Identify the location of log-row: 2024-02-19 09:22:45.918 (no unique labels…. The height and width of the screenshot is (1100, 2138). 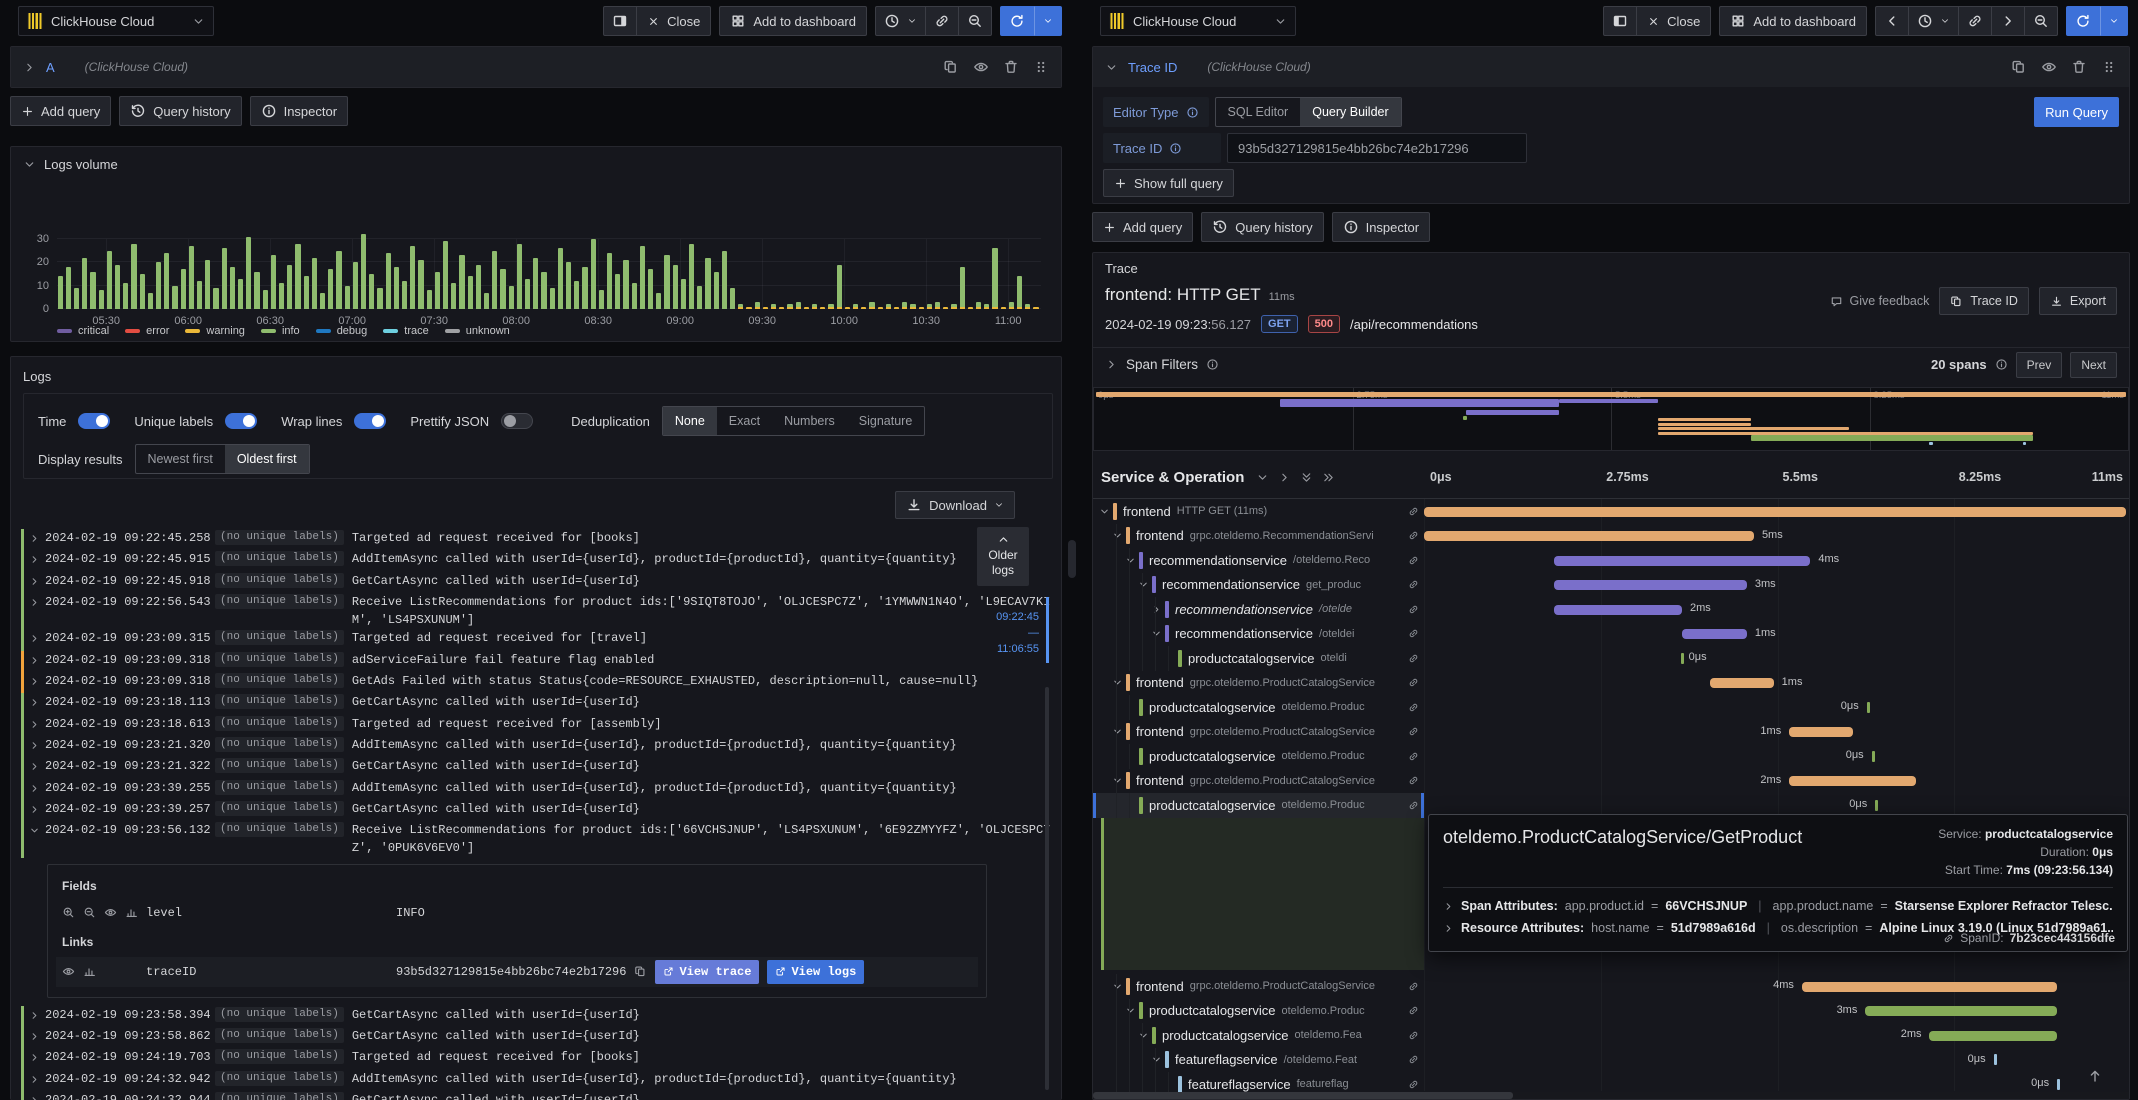
(536, 582).